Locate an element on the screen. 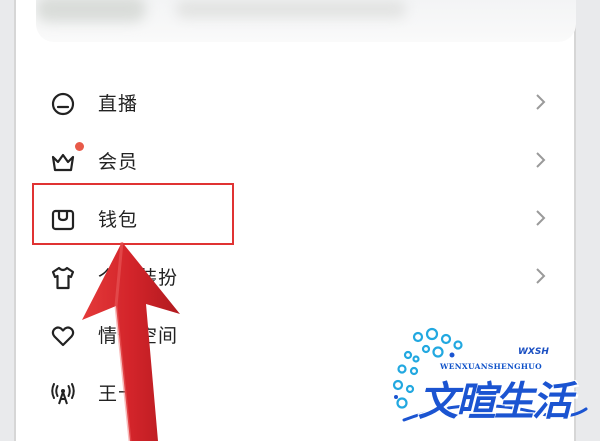 The image size is (600, 441). menu-item-label: 会员 is located at coordinates (118, 162).